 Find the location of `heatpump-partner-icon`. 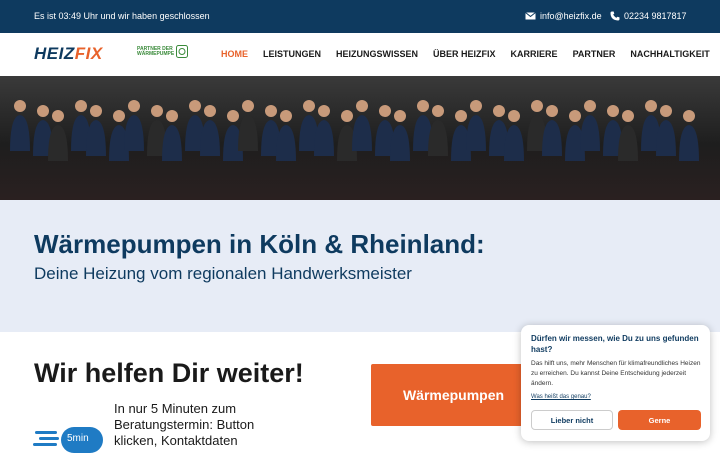

heatpump-partner-icon is located at coordinates (182, 51).